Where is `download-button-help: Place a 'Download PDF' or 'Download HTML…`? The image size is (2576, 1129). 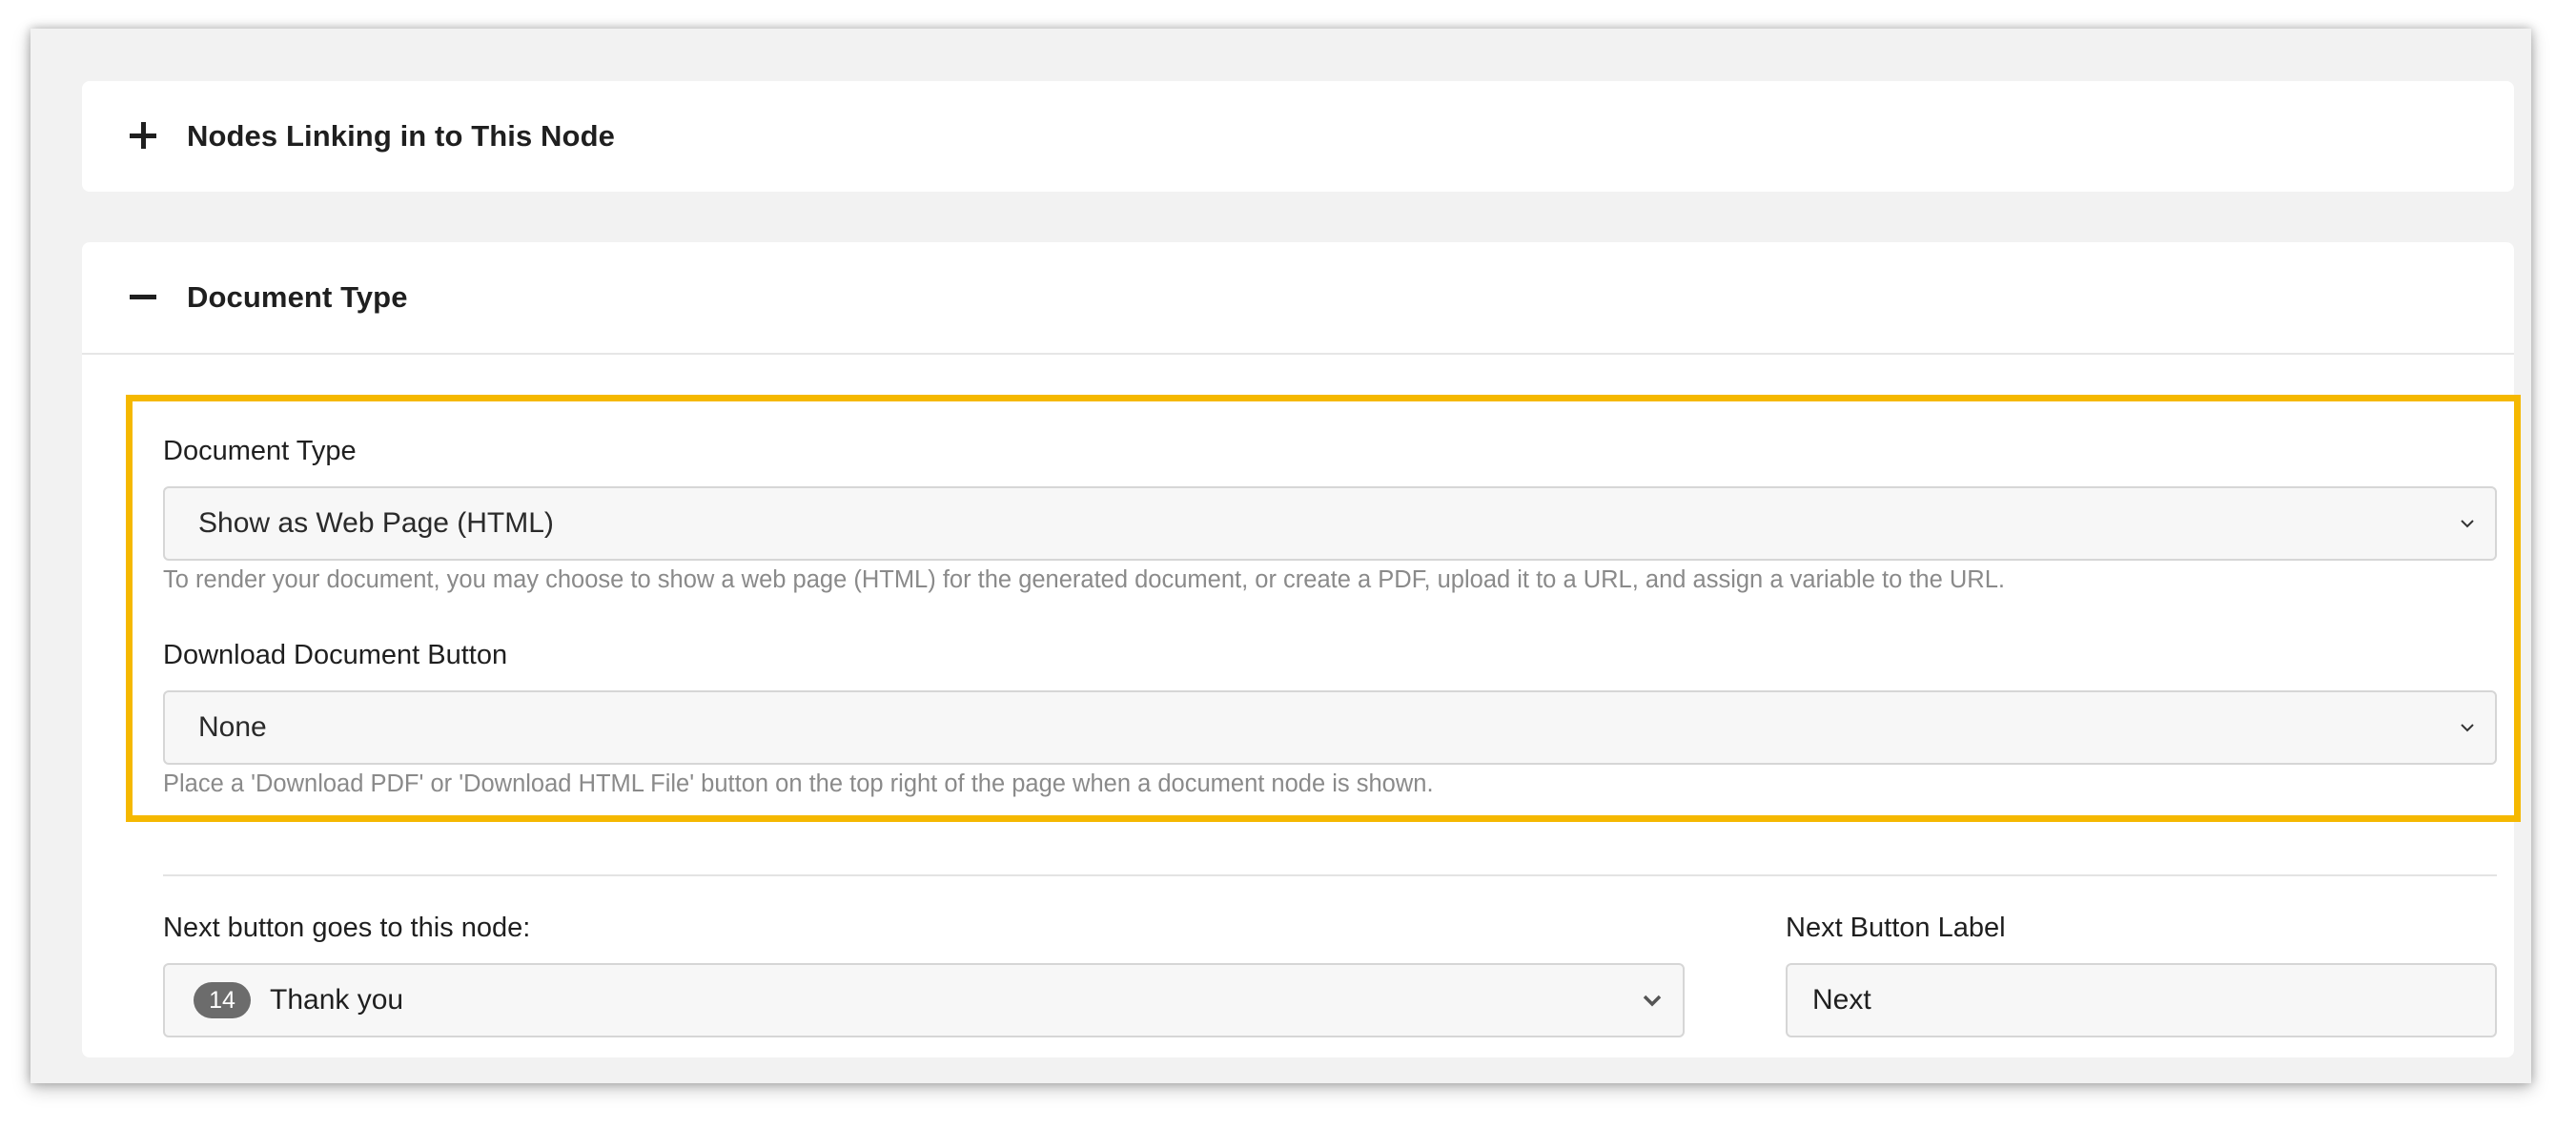 download-button-help: Place a 'Download PDF' or 'Download HTML… is located at coordinates (798, 783).